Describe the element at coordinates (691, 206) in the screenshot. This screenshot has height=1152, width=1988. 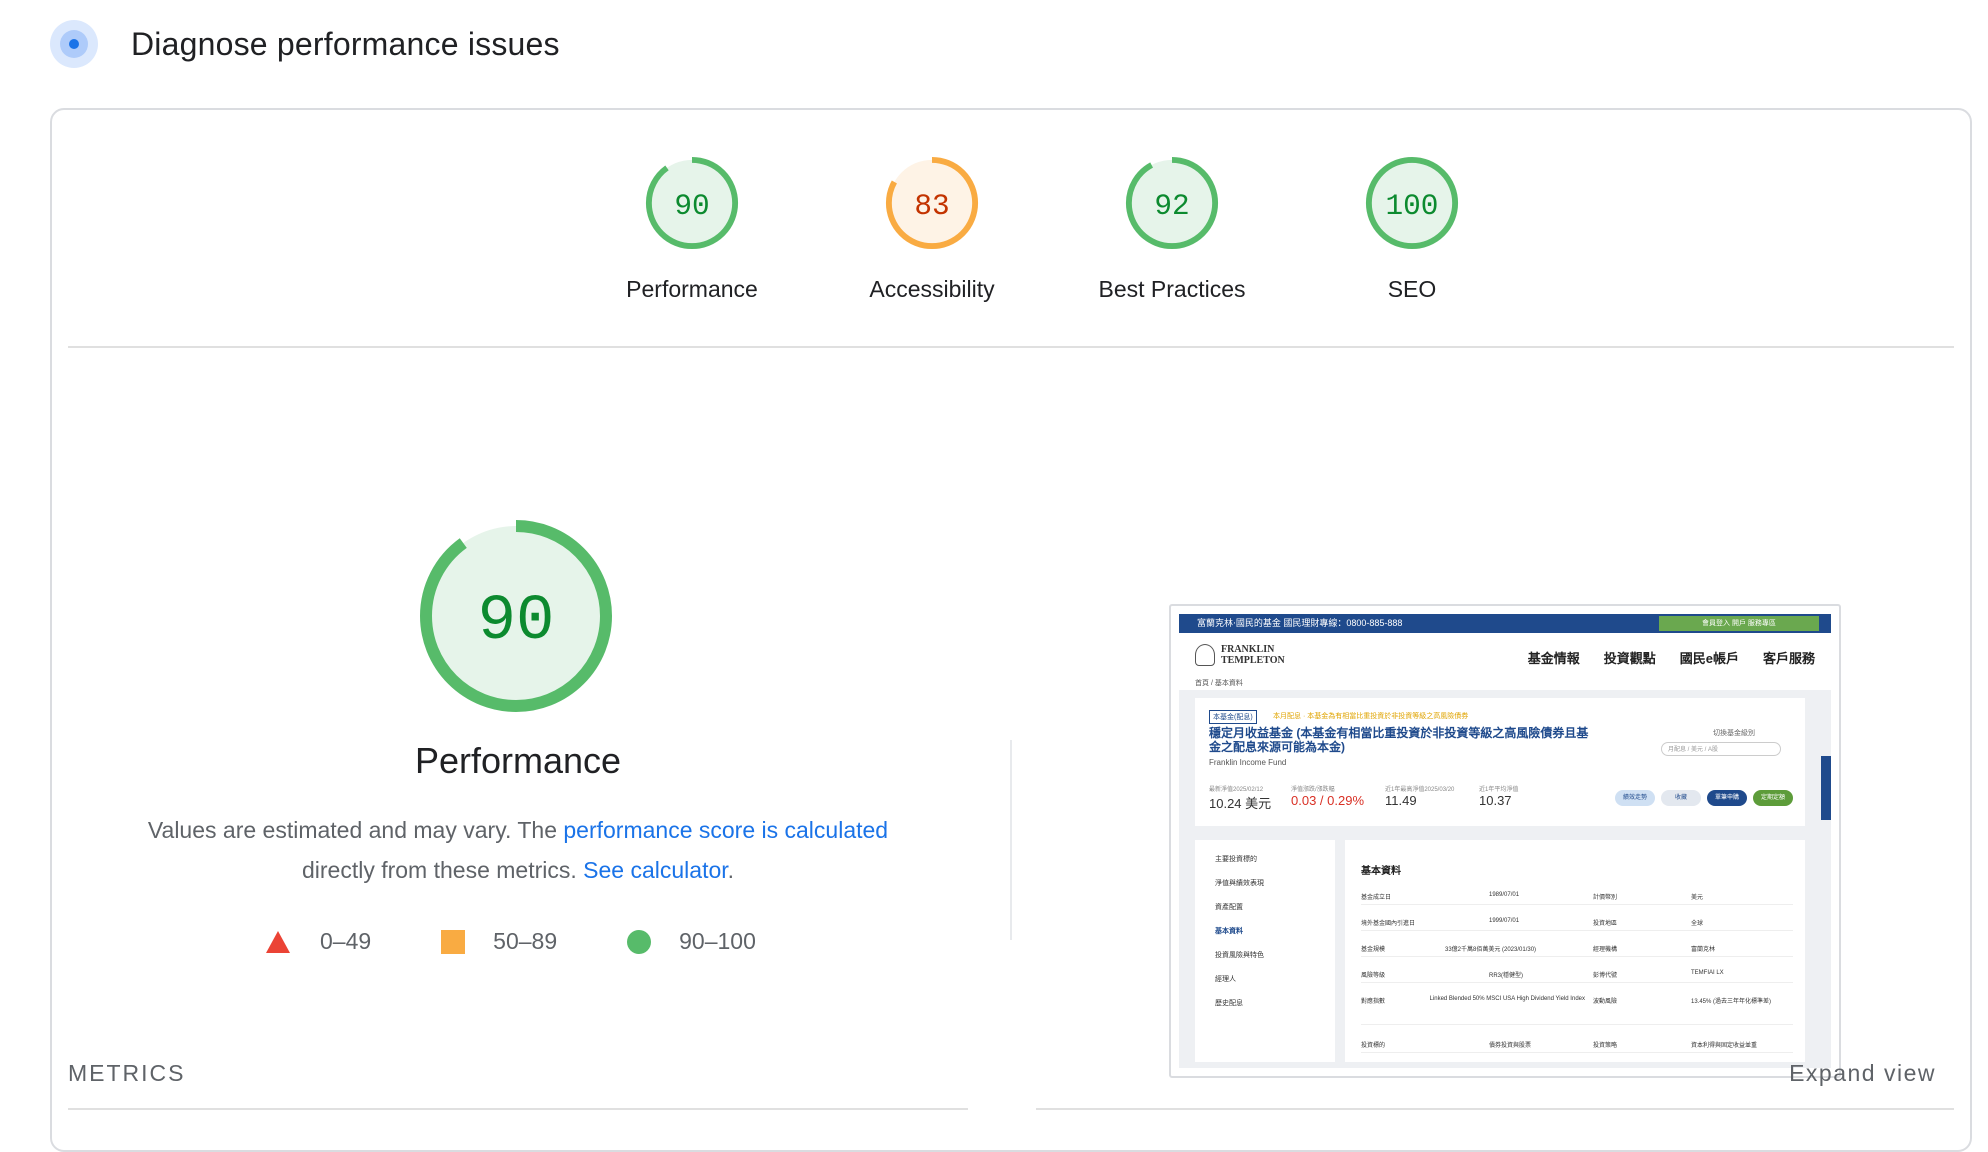
I see `score-number: 90` at that location.